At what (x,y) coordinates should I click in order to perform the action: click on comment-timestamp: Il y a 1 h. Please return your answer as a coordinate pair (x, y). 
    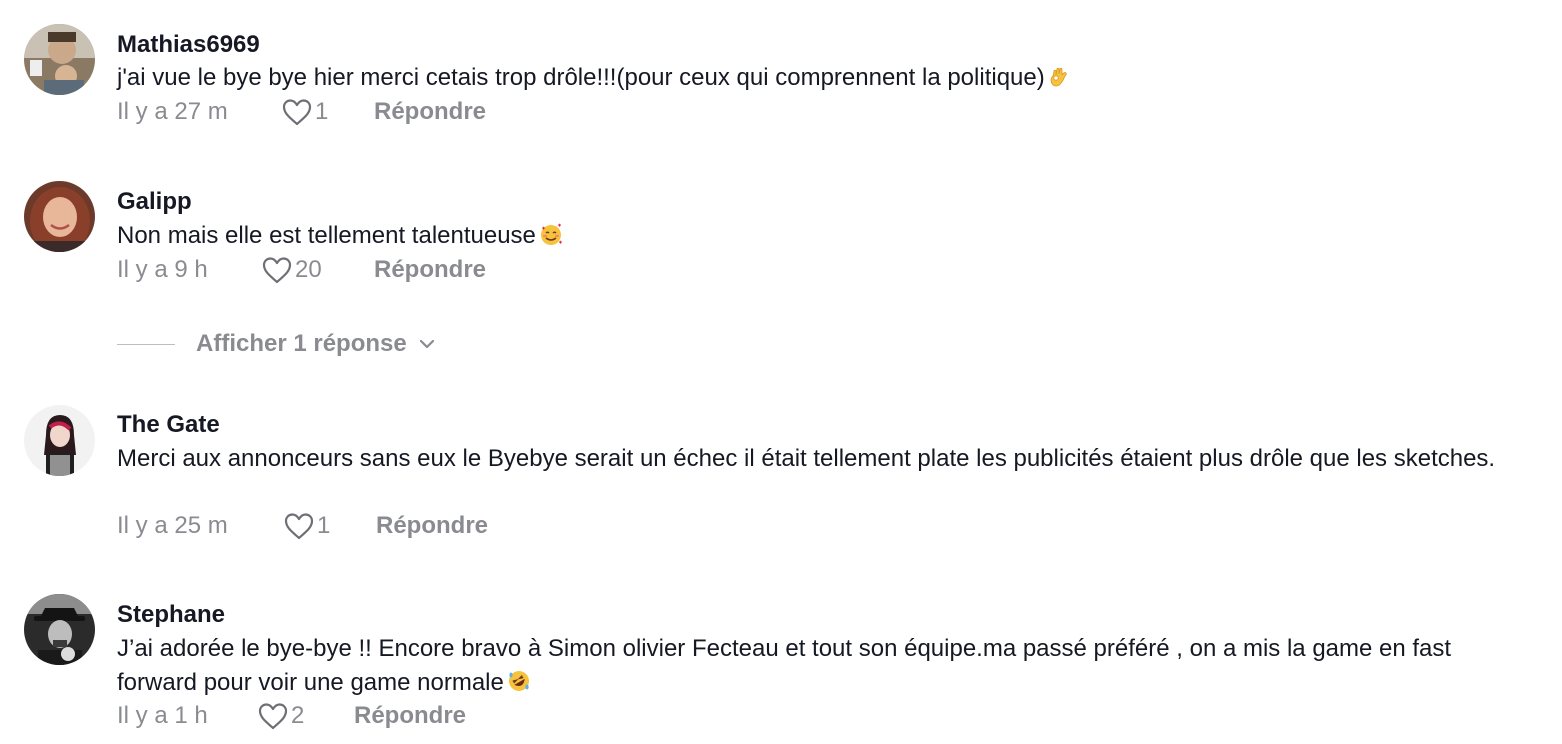
    Looking at the image, I should click on (162, 715).